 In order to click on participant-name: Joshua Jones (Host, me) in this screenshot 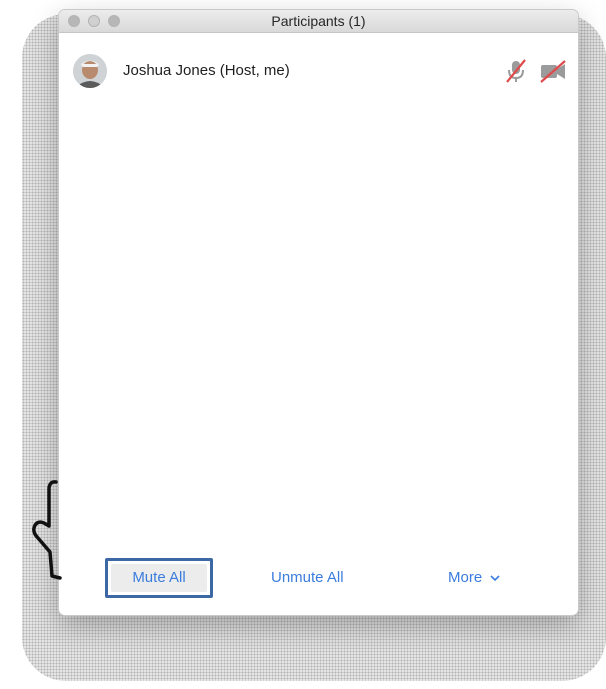, I will do `click(206, 70)`.